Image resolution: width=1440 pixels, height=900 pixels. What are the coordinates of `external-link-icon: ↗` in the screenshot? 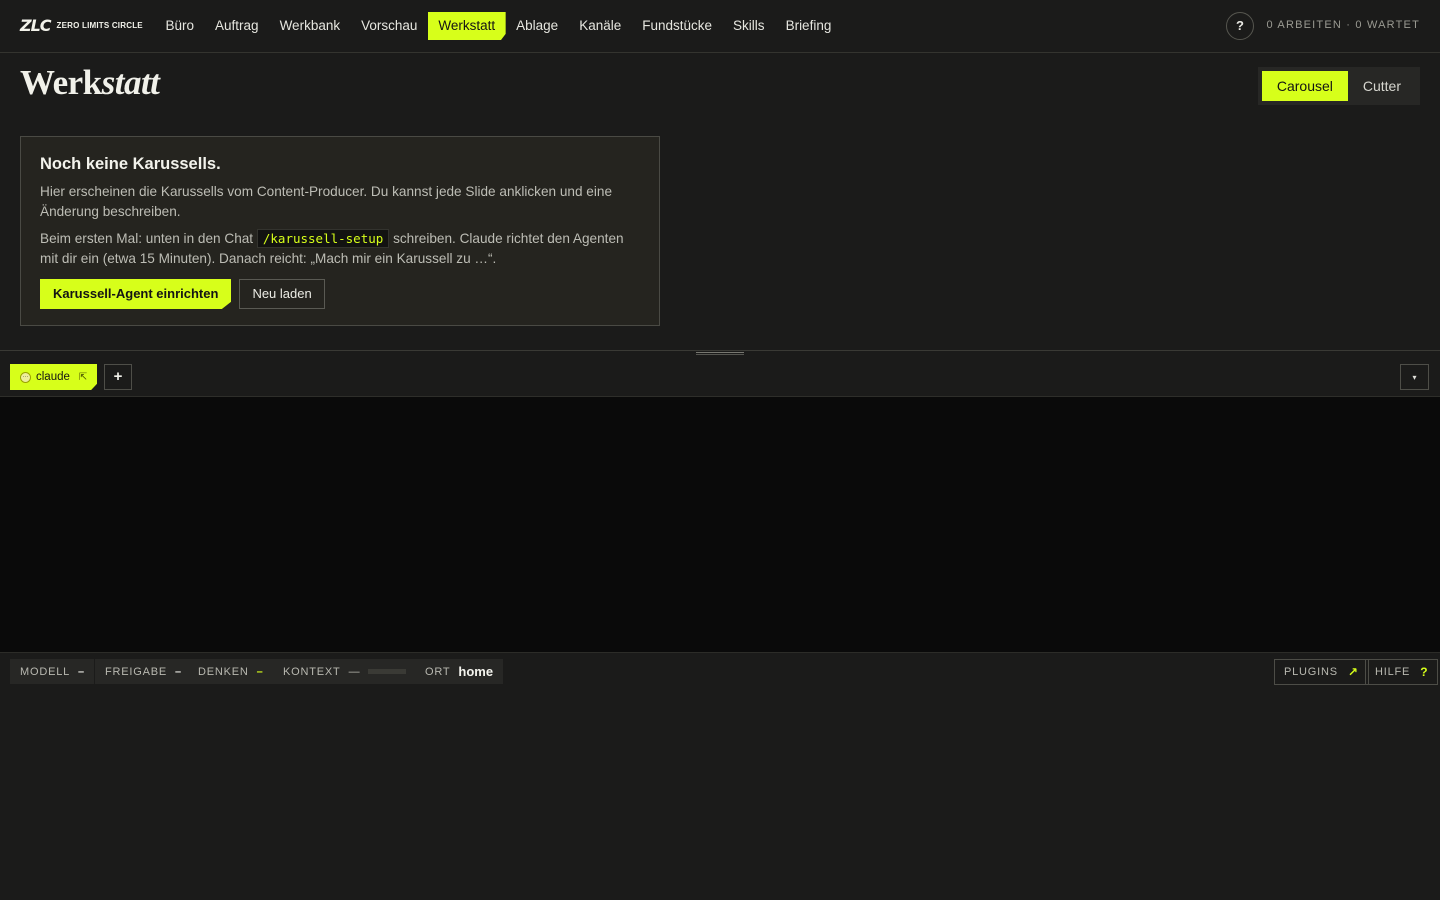 It's located at (1353, 672).